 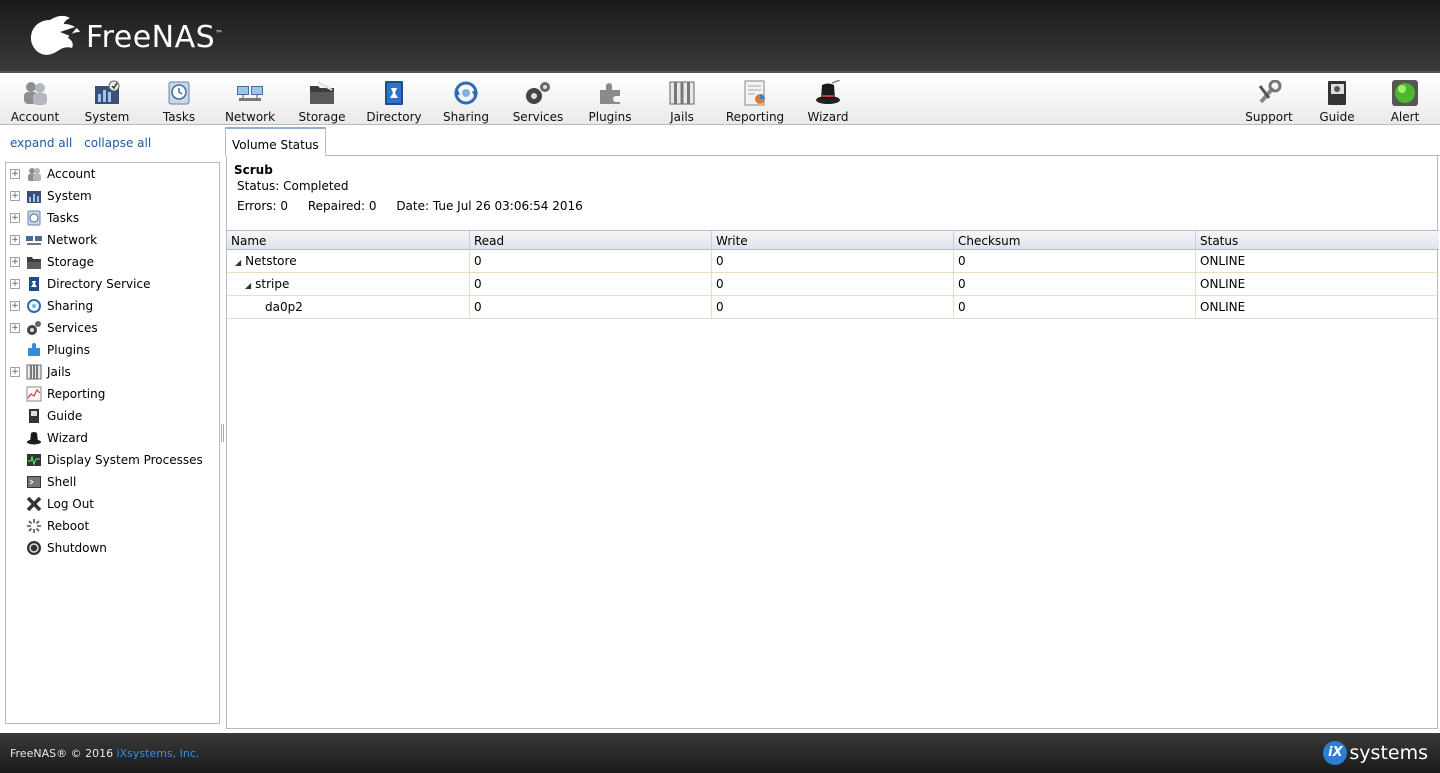 I want to click on toolbar-support-button: Support, so click(x=1269, y=101).